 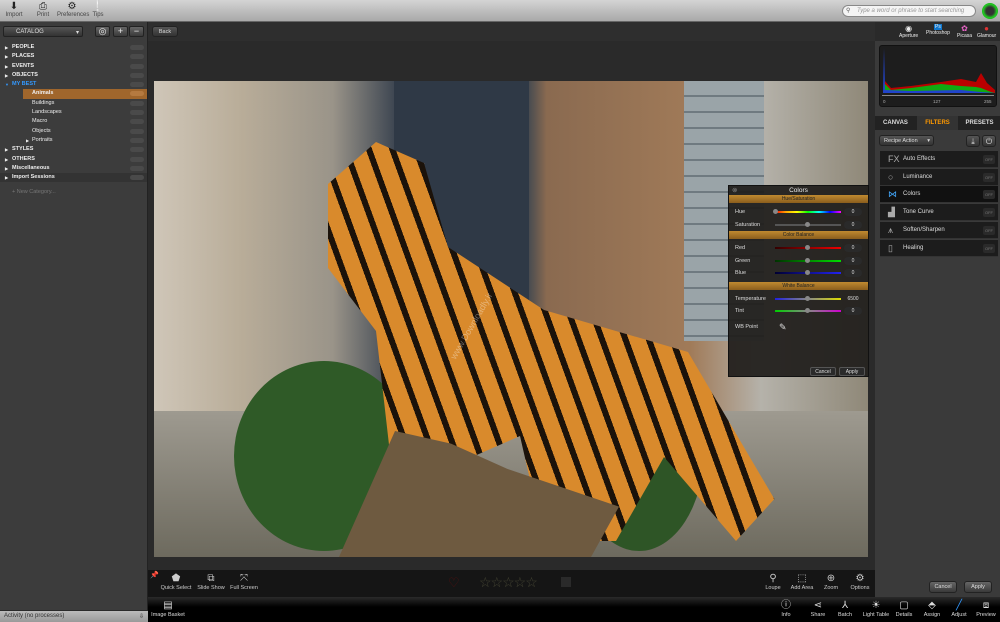 What do you see at coordinates (454, 583) in the screenshot?
I see `heart-icon: ♡` at bounding box center [454, 583].